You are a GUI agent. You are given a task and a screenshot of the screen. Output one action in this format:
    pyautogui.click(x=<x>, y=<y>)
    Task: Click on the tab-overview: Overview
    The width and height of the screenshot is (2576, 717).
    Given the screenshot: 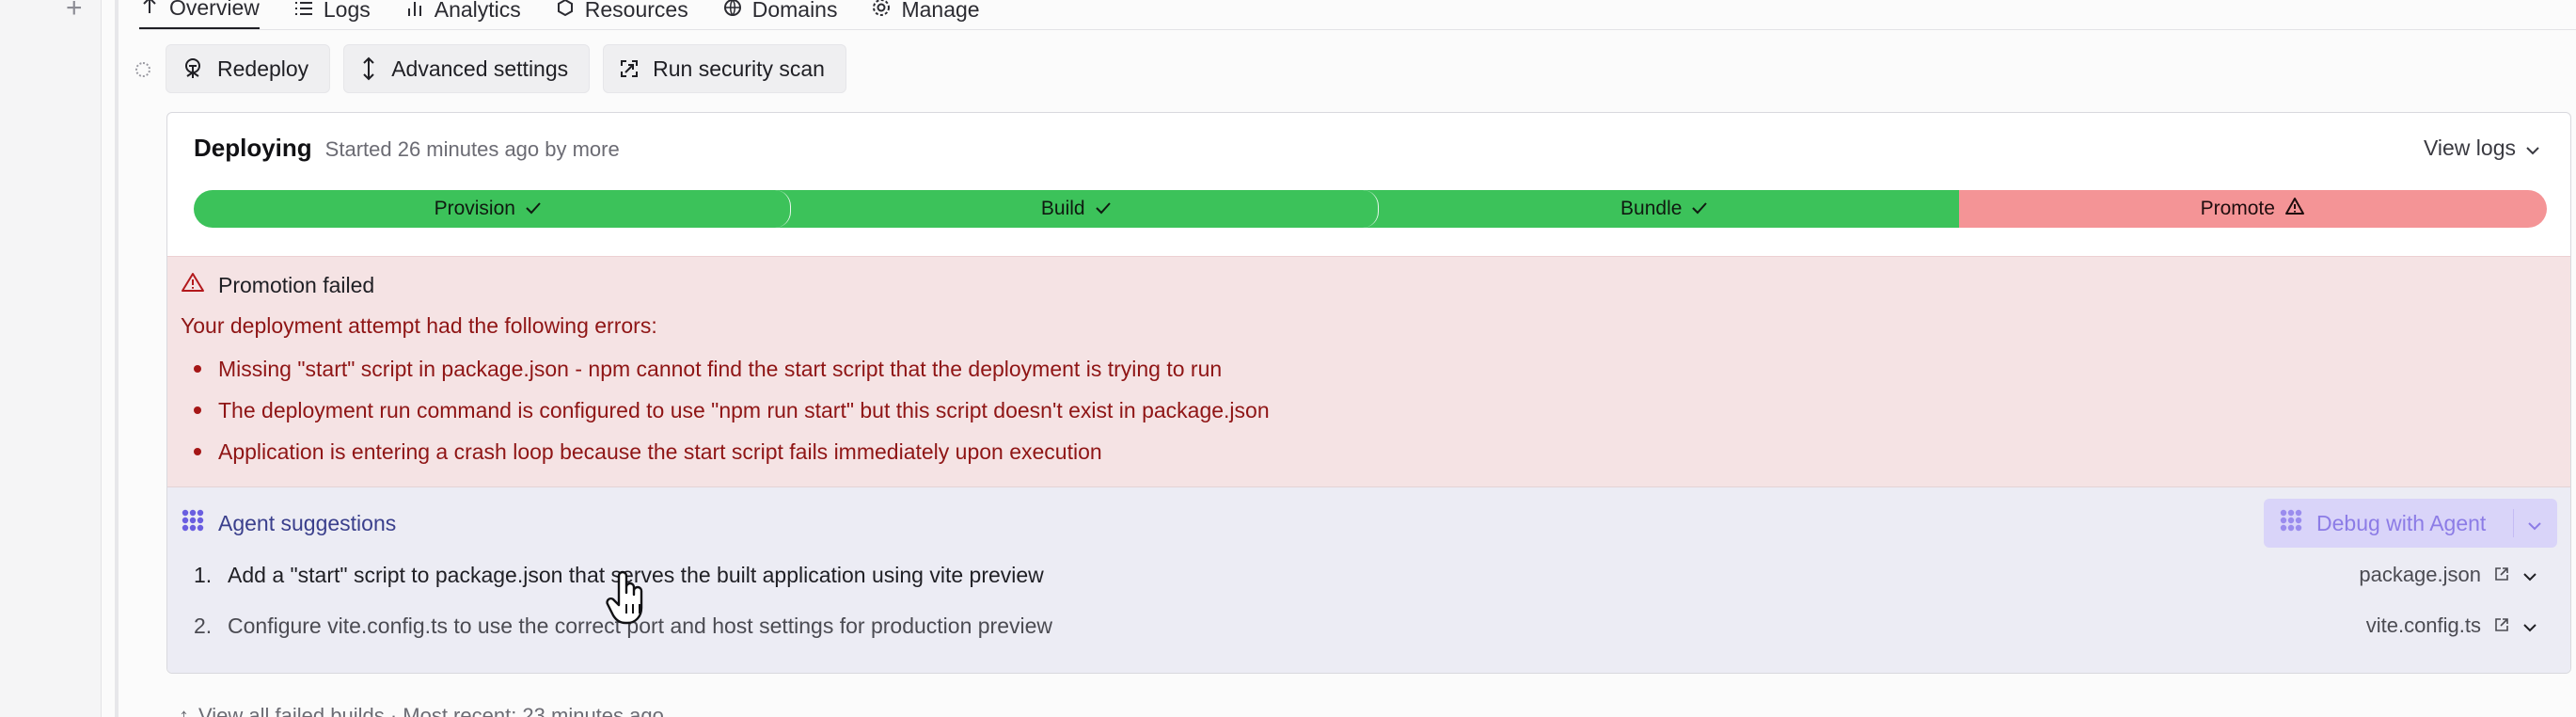 What is the action you would take?
    pyautogui.click(x=199, y=15)
    